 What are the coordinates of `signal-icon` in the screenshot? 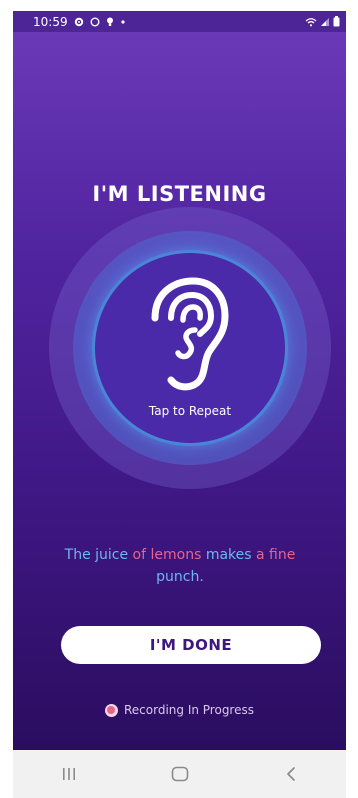 It's located at (325, 22).